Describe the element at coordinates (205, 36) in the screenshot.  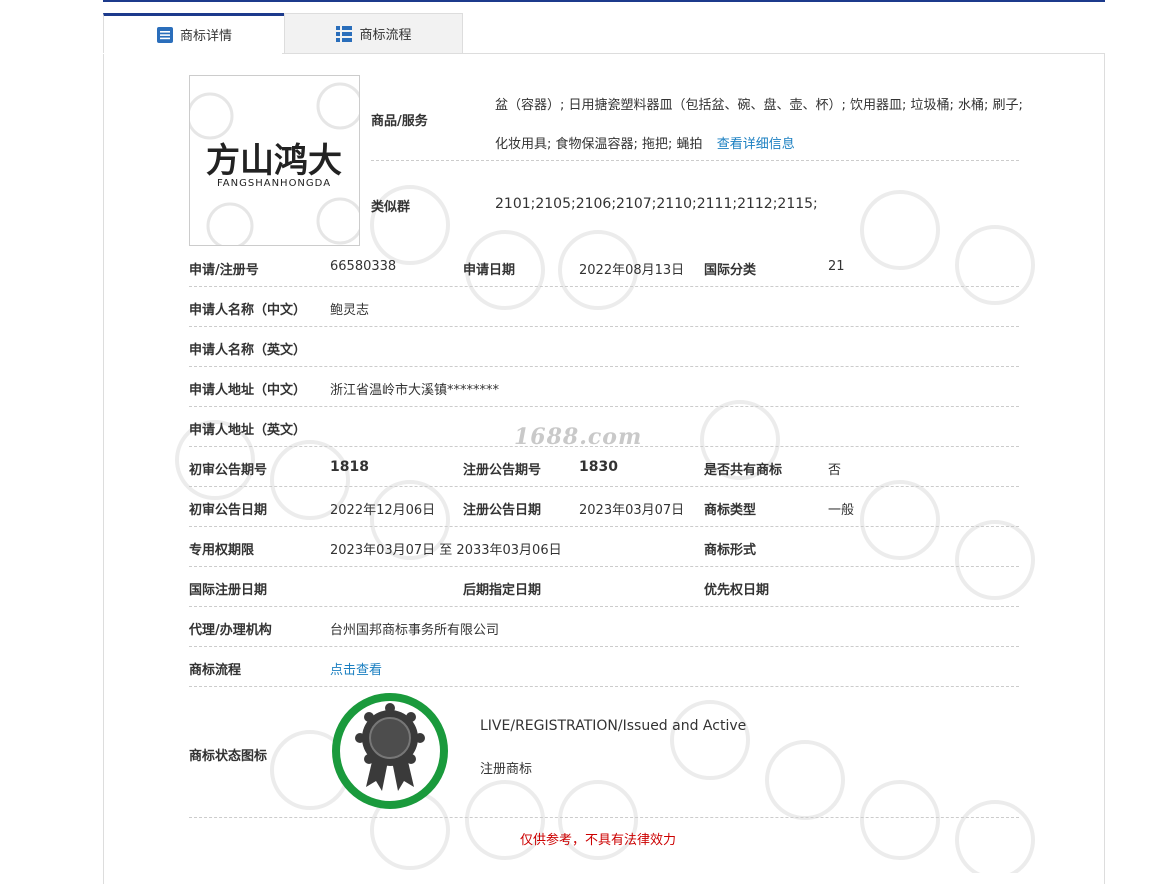
I see `tab-trademark-details-label: 商标详情` at that location.